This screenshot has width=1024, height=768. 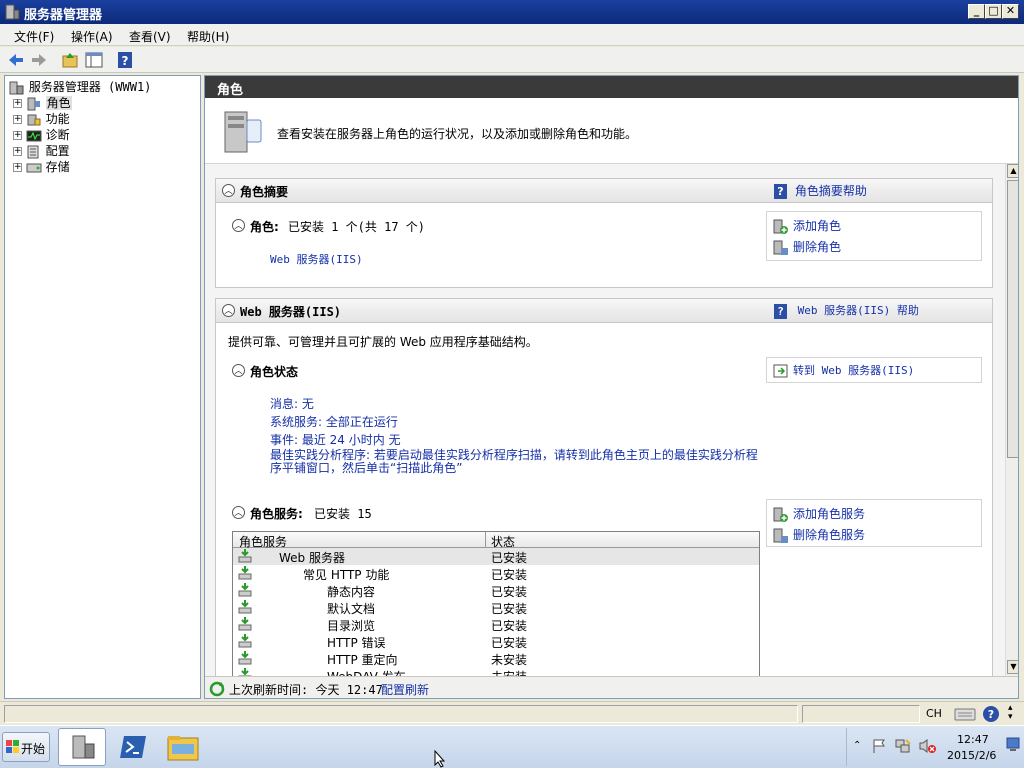 I want to click on show-hidden-icons-icon: ⌃, so click(x=857, y=745).